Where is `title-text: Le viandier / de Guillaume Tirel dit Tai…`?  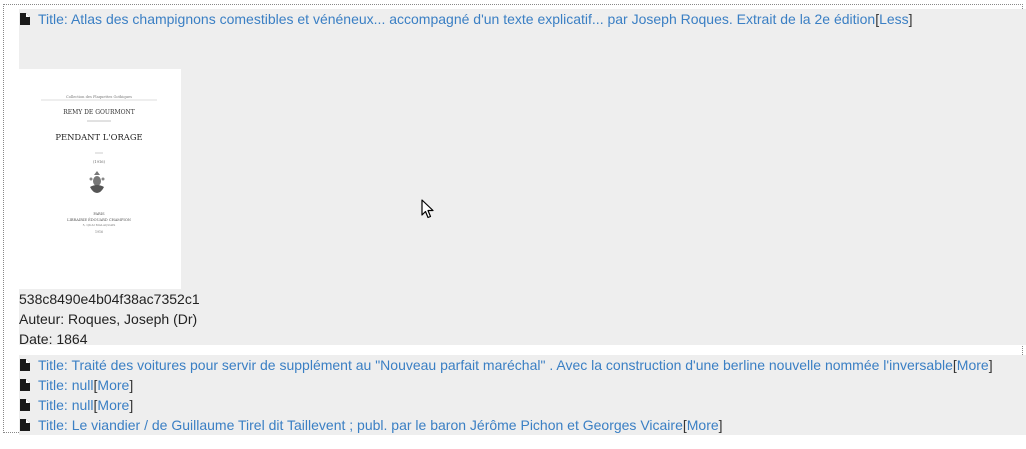 title-text: Le viandier / de Guillaume Tirel dit Tai… is located at coordinates (377, 425).